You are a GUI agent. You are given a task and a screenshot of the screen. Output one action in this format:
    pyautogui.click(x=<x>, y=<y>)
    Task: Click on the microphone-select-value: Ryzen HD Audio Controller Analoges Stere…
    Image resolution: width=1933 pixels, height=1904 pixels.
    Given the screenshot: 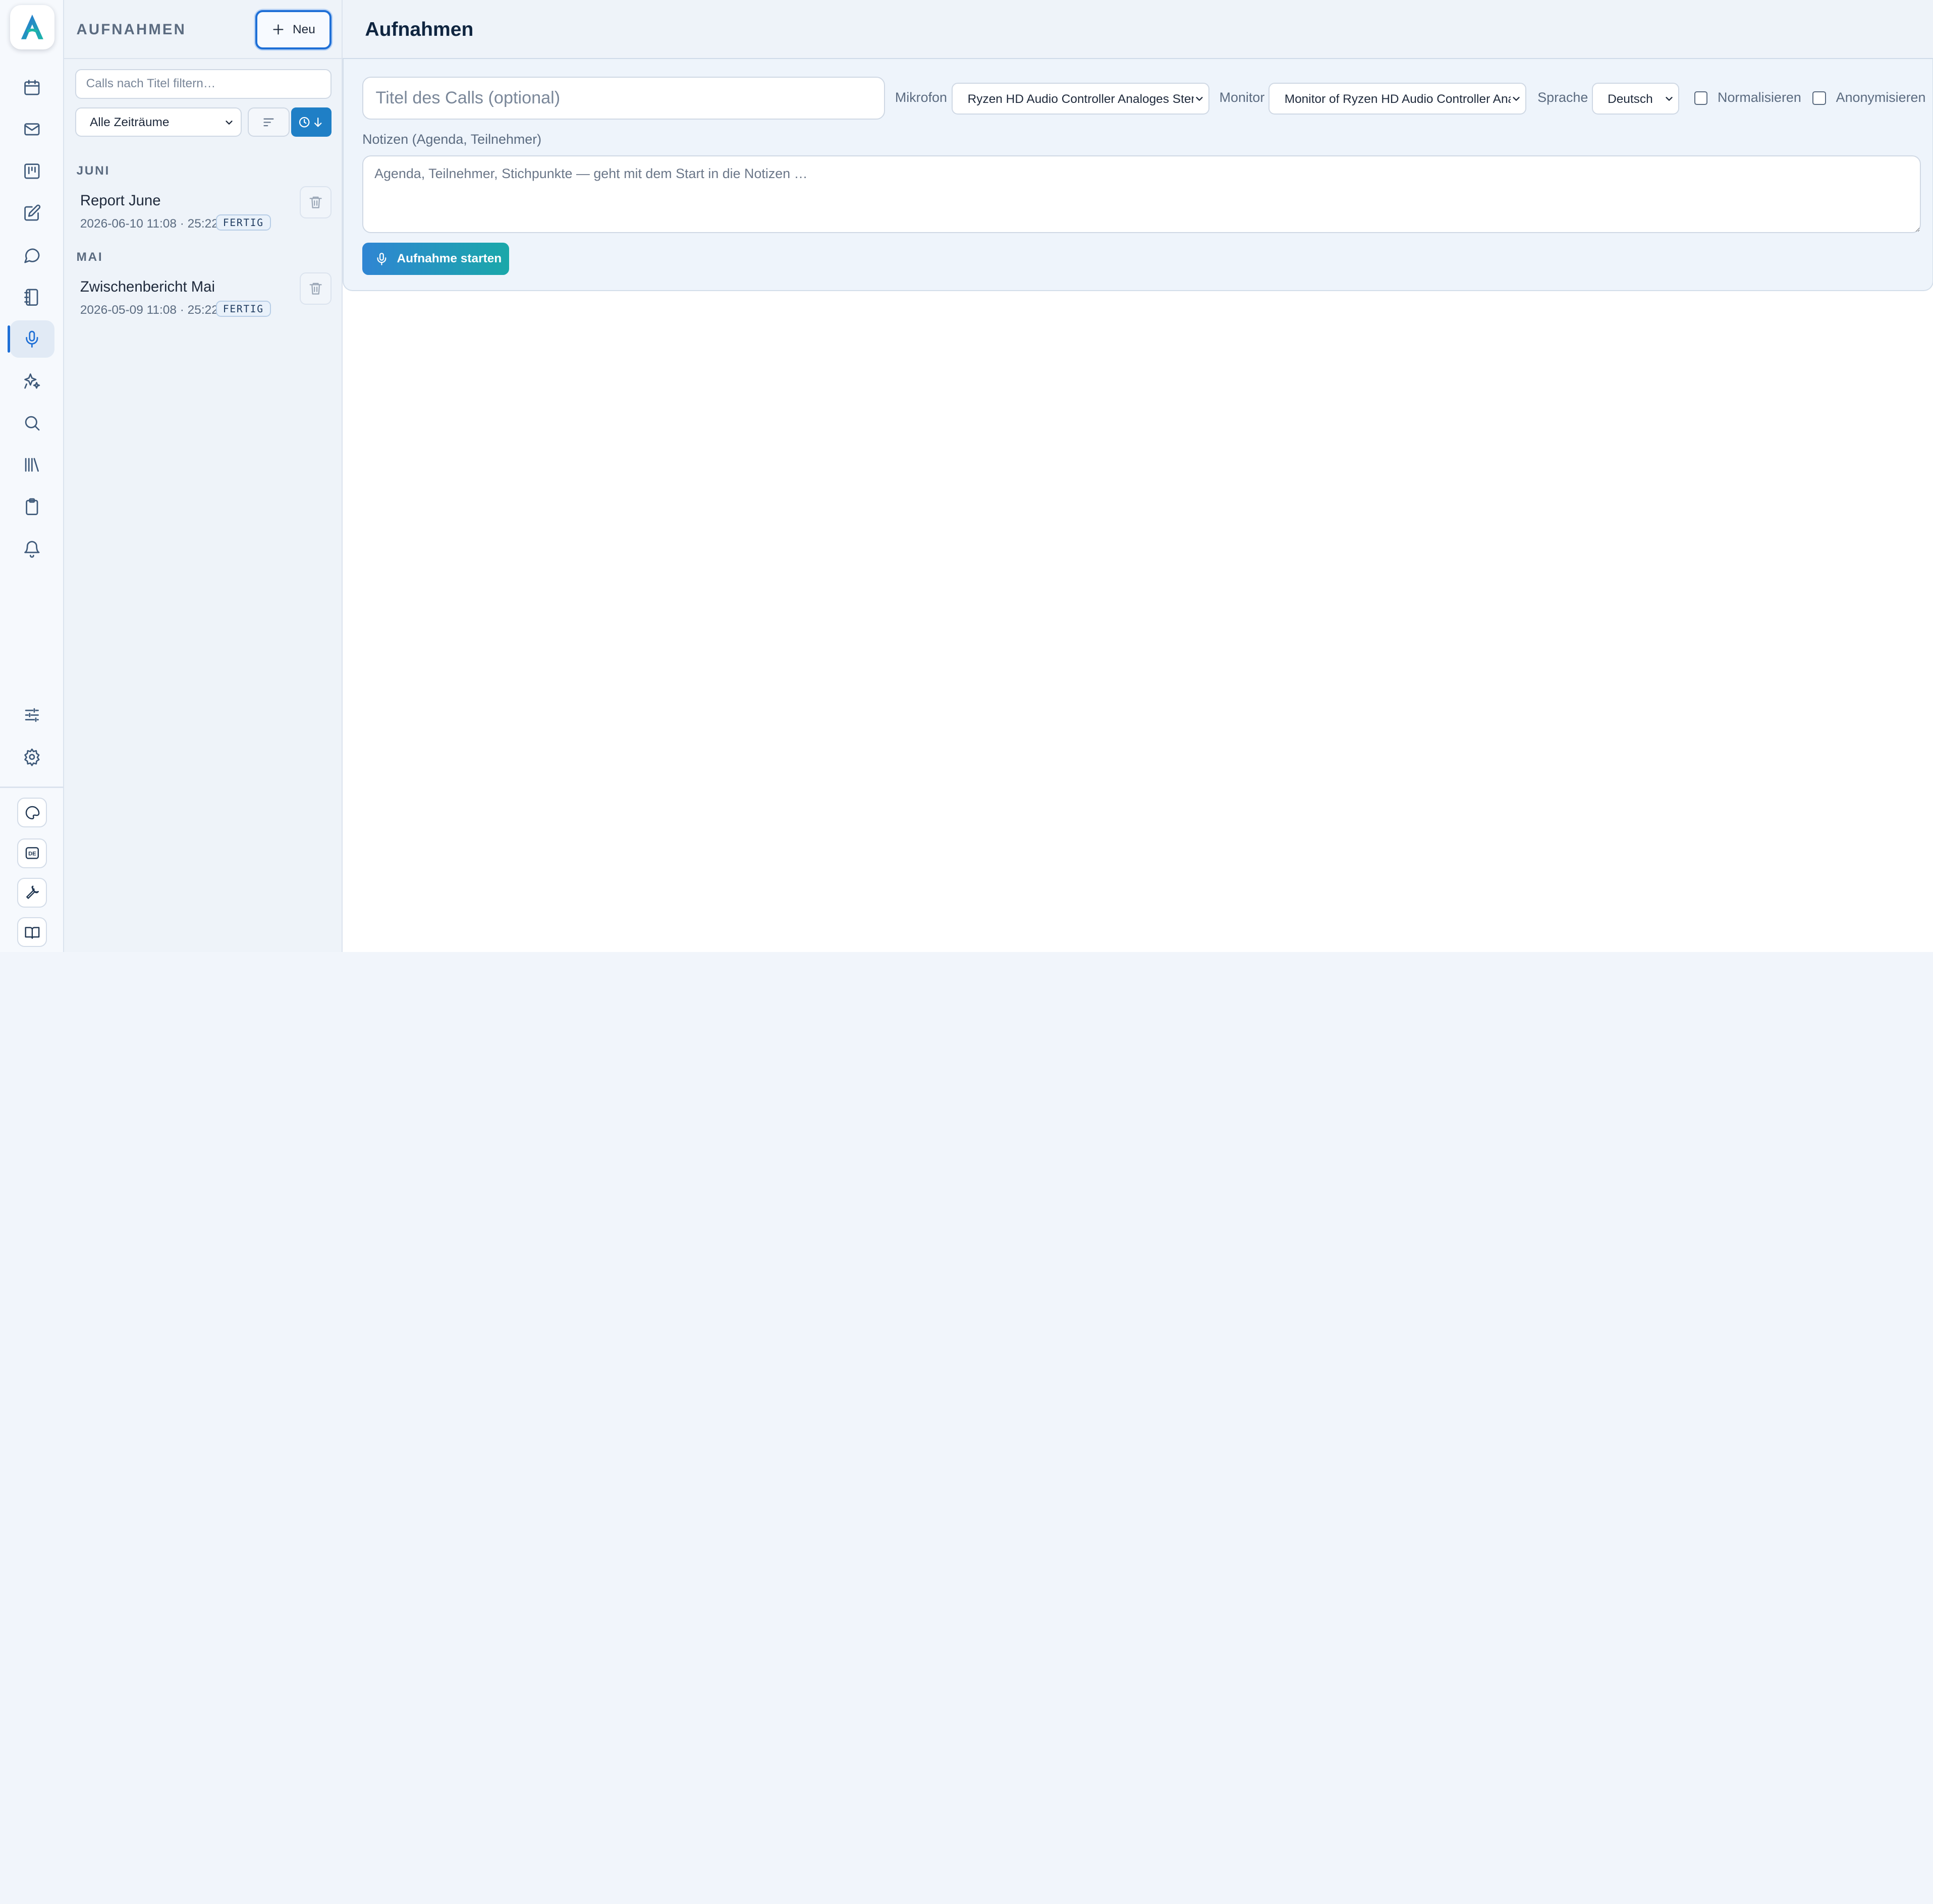 What is the action you would take?
    pyautogui.click(x=1080, y=99)
    